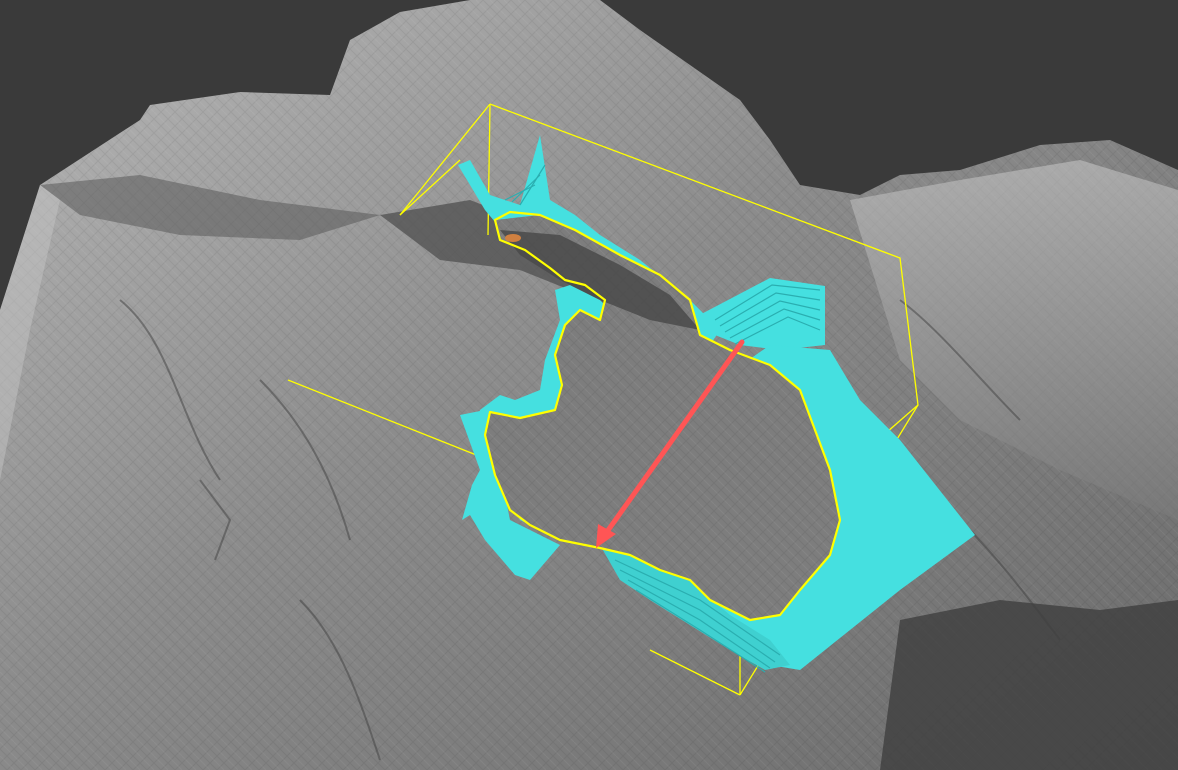 The height and width of the screenshot is (770, 1178). I want to click on lower-right-dark, so click(1029, 685).